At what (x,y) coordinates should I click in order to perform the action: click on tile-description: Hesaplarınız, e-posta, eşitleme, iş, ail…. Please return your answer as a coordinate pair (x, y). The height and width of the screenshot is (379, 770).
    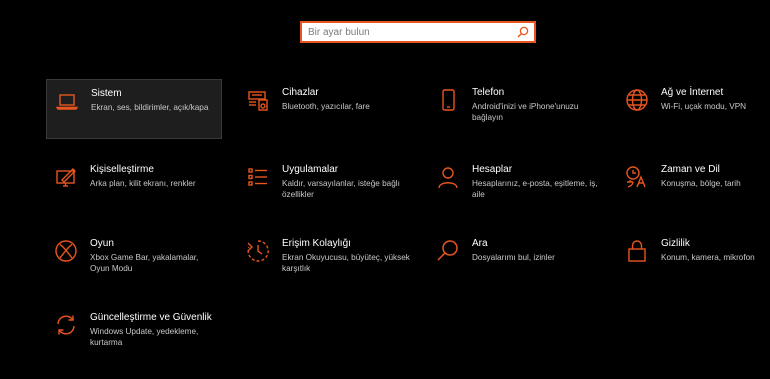
    Looking at the image, I should click on (535, 189).